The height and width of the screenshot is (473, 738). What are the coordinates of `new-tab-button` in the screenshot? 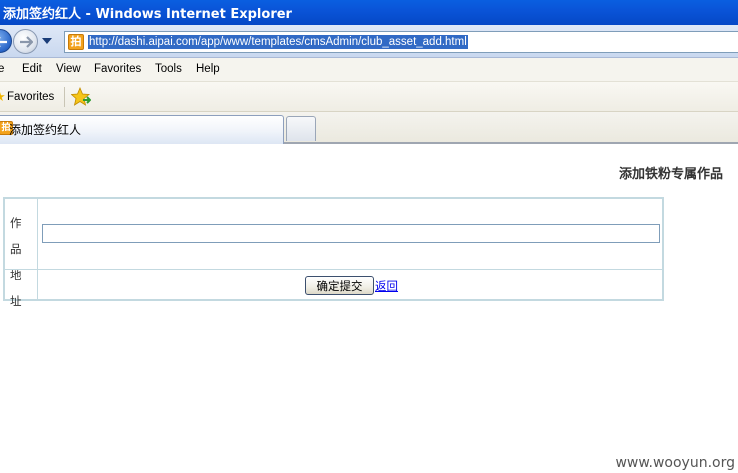 It's located at (301, 128).